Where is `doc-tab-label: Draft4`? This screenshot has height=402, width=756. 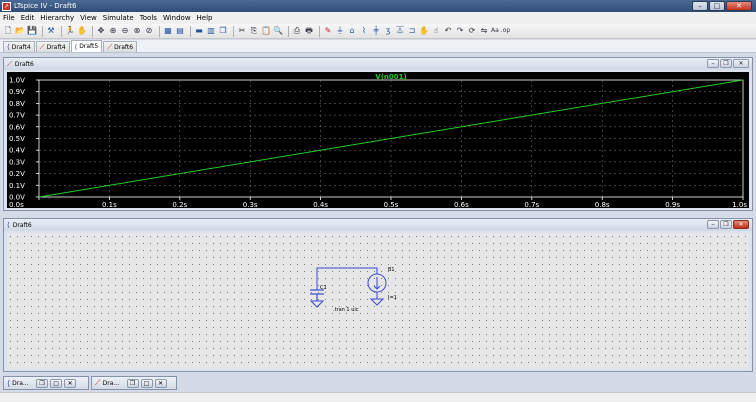 doc-tab-label: Draft4 is located at coordinates (56, 47).